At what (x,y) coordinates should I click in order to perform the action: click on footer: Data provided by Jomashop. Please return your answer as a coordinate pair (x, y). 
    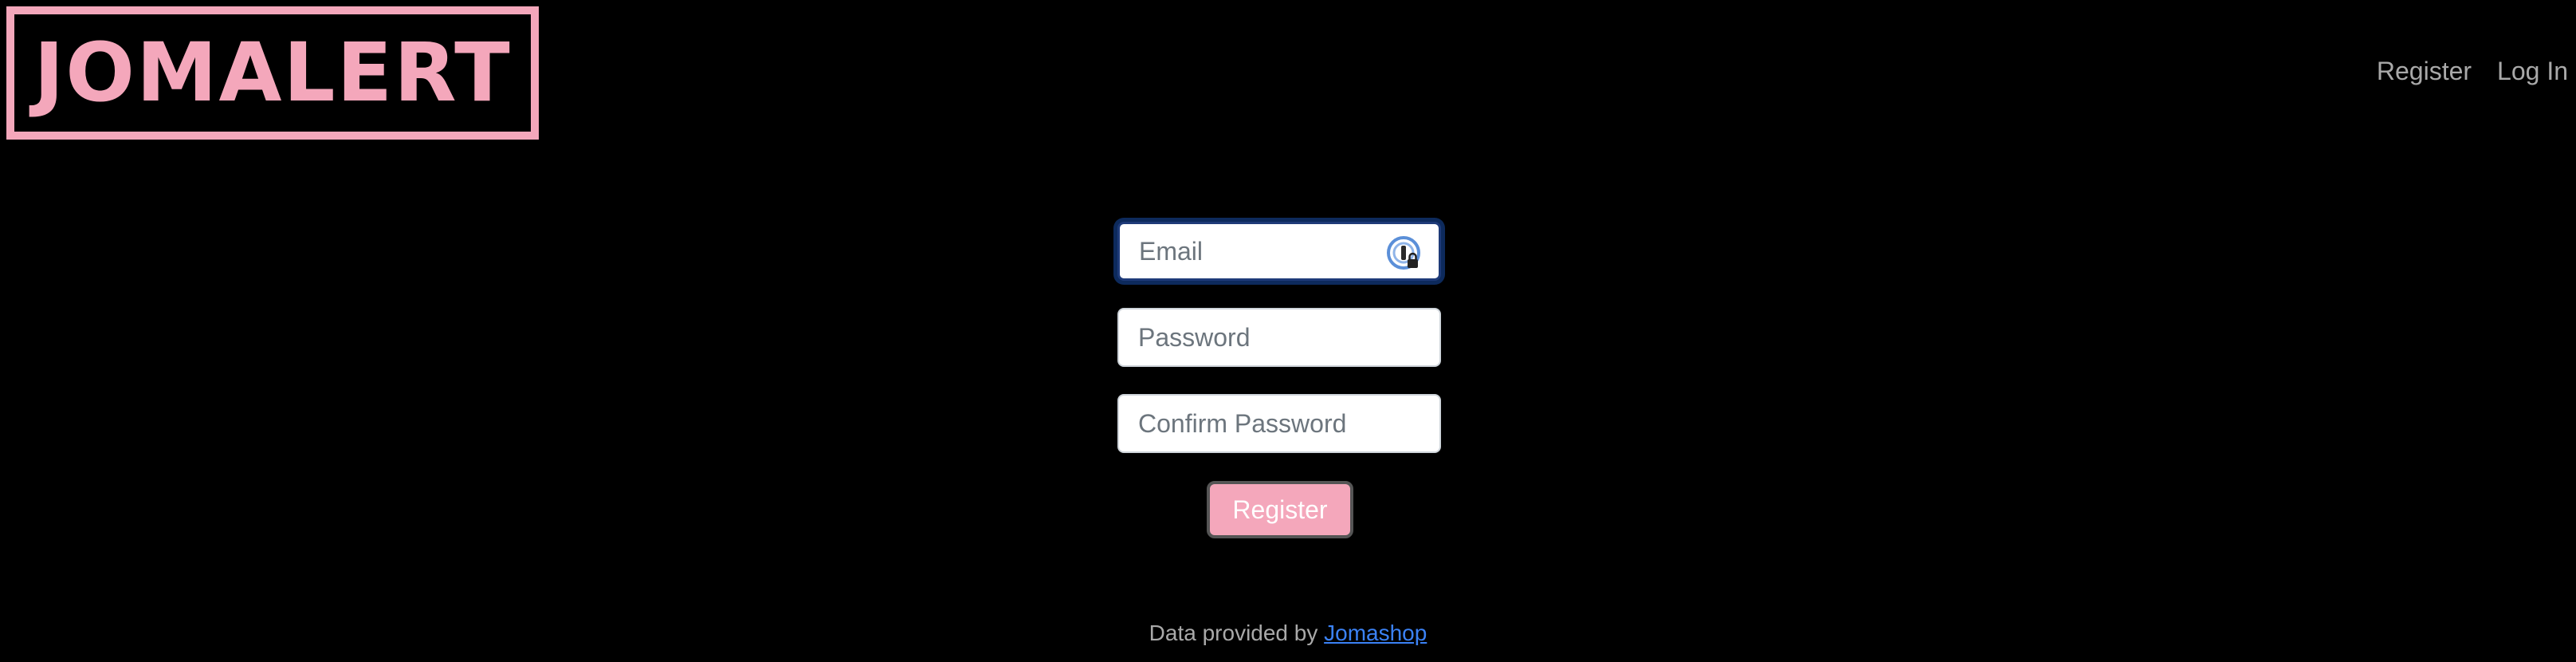
    Looking at the image, I should click on (1288, 633).